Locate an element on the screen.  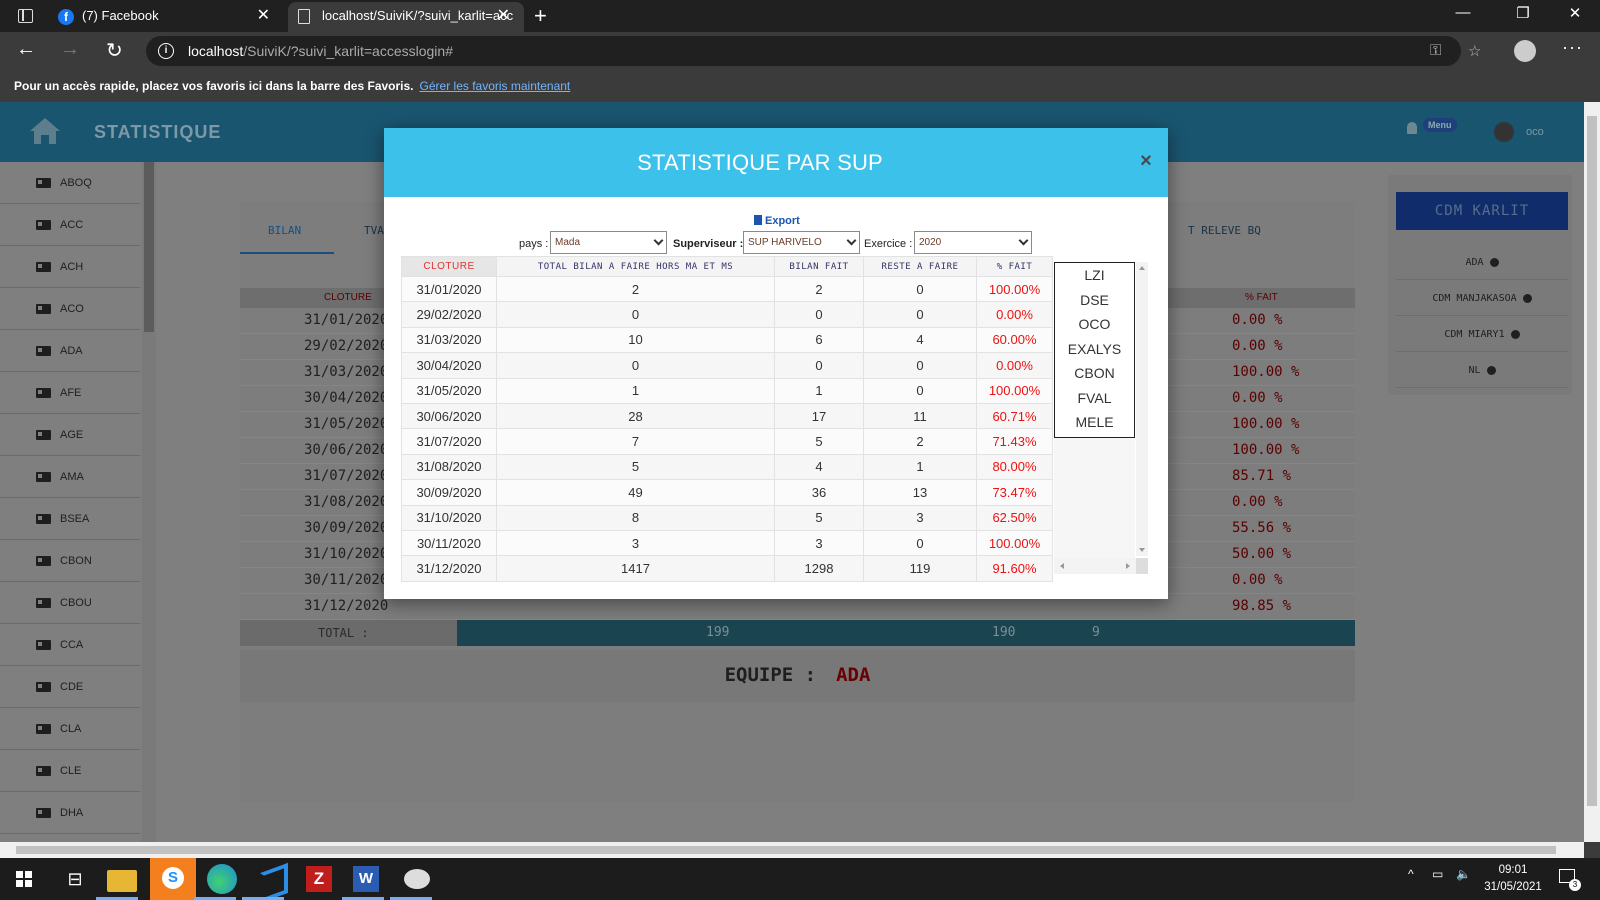
list-item: LZI is located at coordinates (1094, 275).